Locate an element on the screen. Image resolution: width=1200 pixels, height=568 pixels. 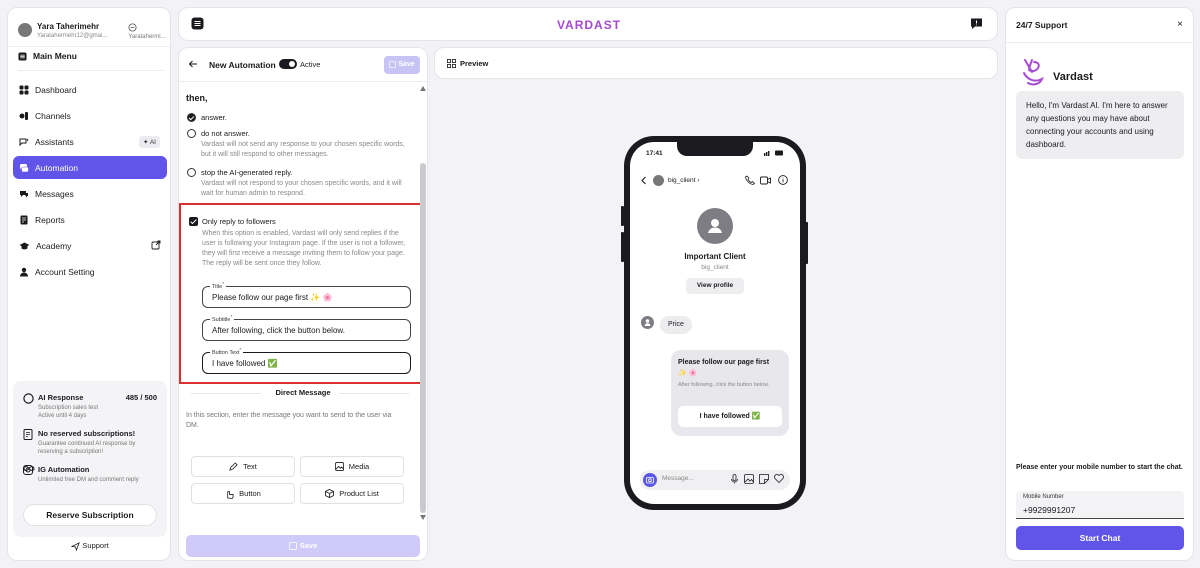
gallery-icon is located at coordinates (749, 479).